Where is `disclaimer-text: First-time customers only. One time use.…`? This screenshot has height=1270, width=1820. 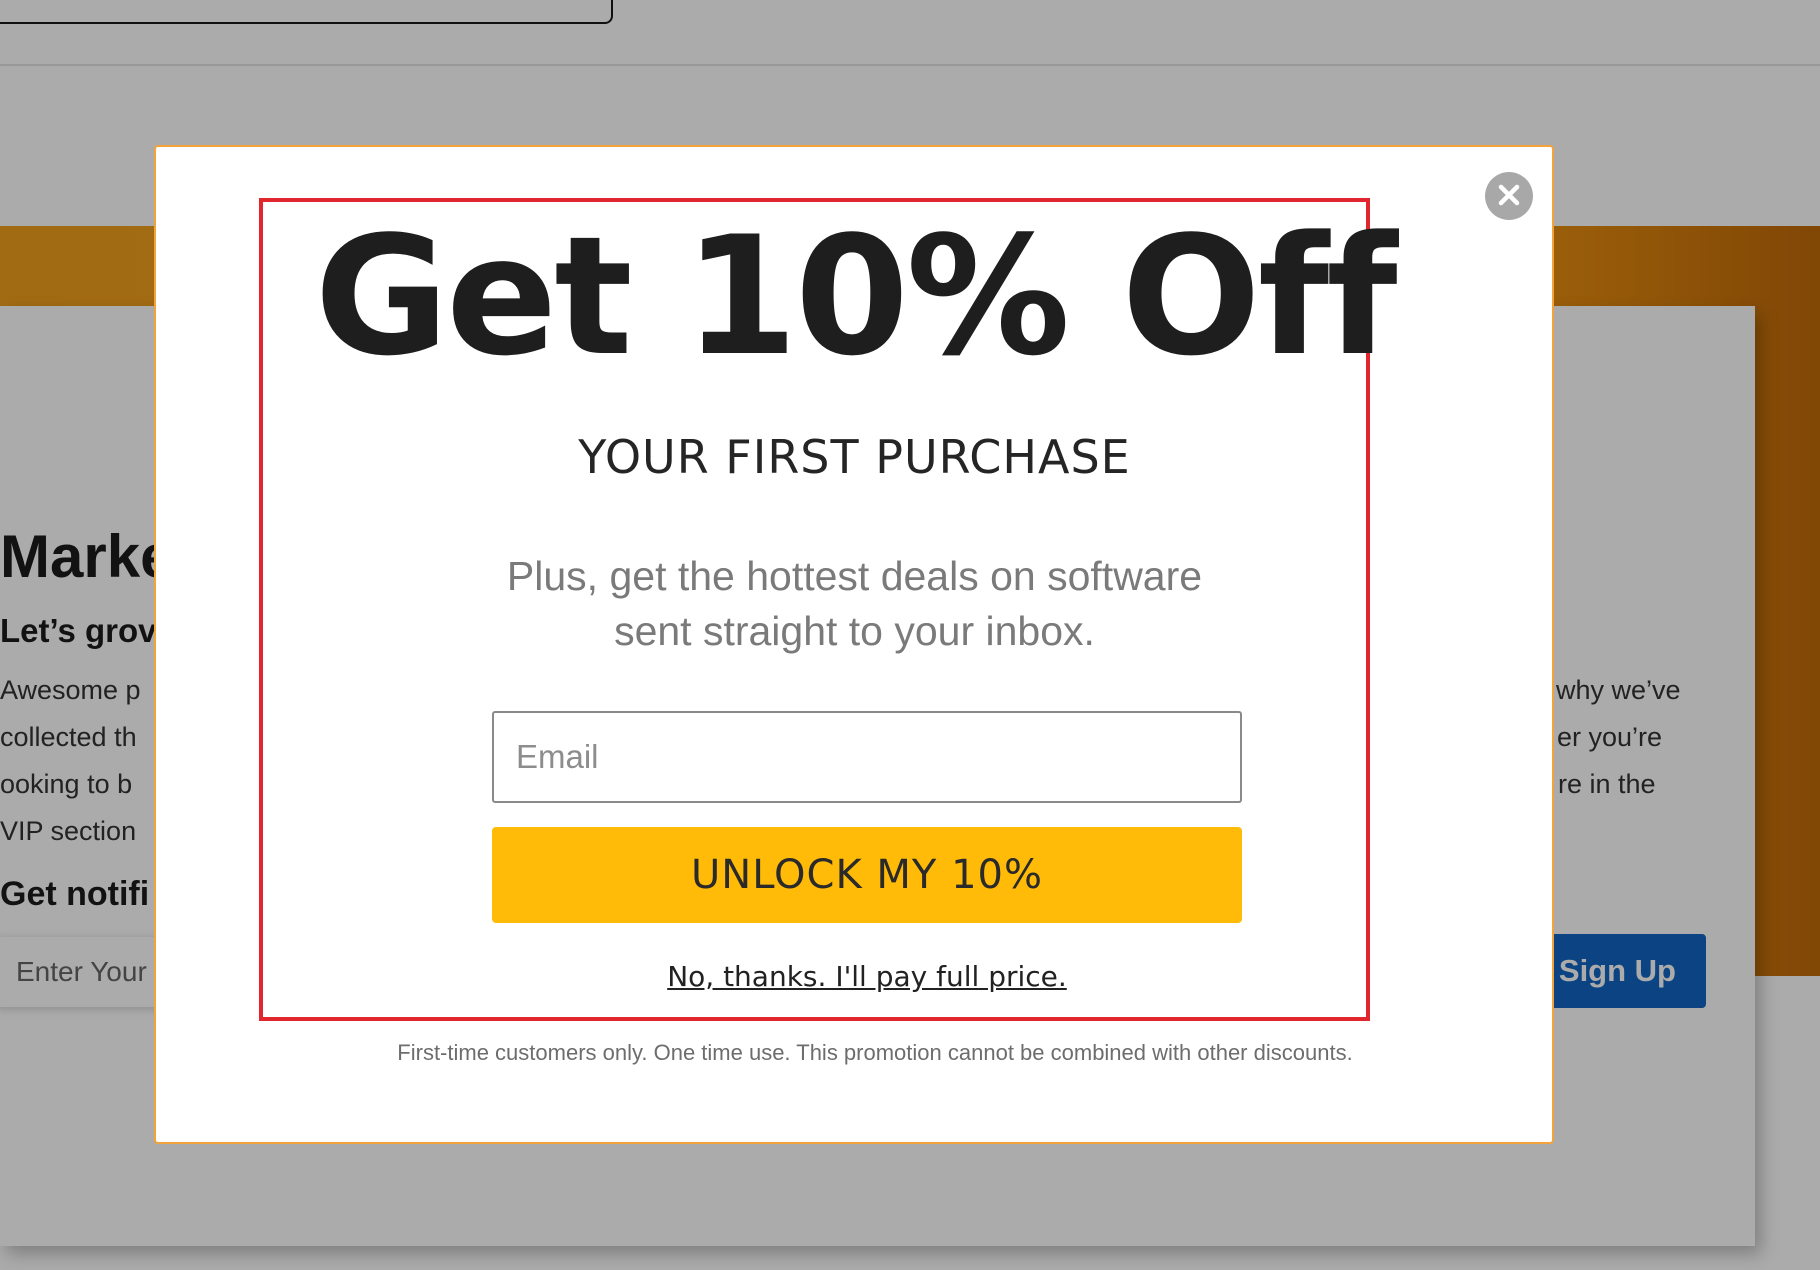
disclaimer-text: First-time customers only. One time use.… is located at coordinates (875, 1052).